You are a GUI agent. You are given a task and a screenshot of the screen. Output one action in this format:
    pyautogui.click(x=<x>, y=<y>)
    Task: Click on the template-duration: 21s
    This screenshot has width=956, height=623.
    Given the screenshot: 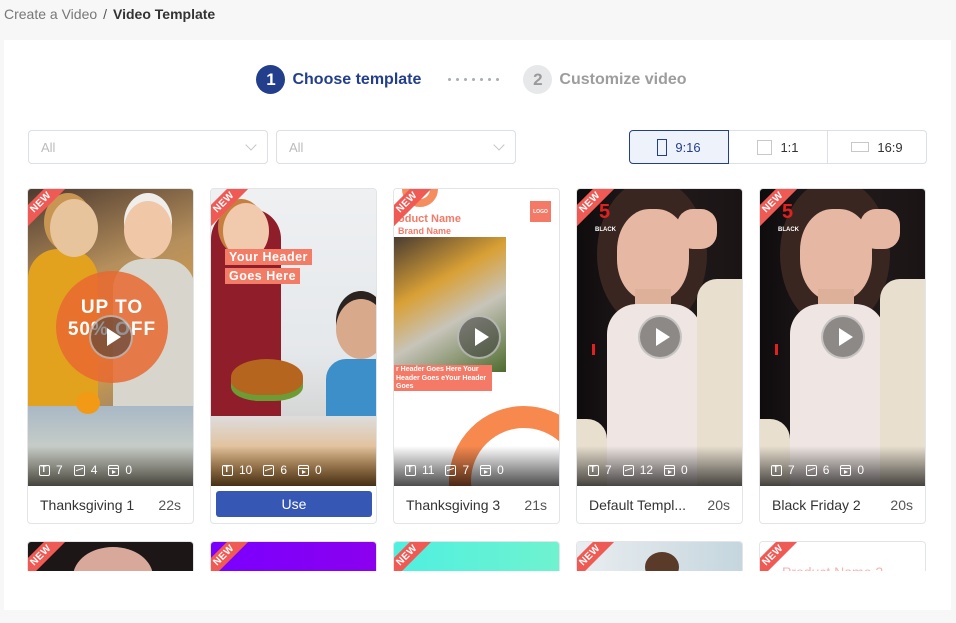 What is the action you would take?
    pyautogui.click(x=535, y=505)
    